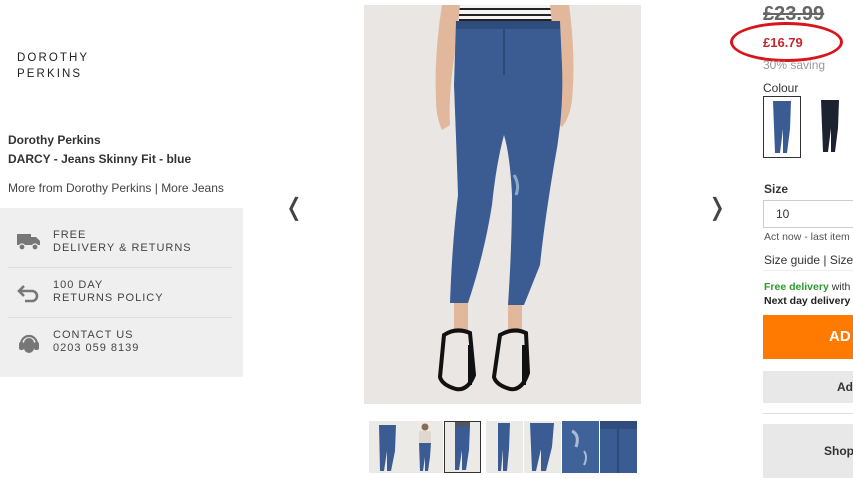 The width and height of the screenshot is (853, 479). I want to click on service-text: 100 DAY RETURNS POLICY, so click(108, 291).